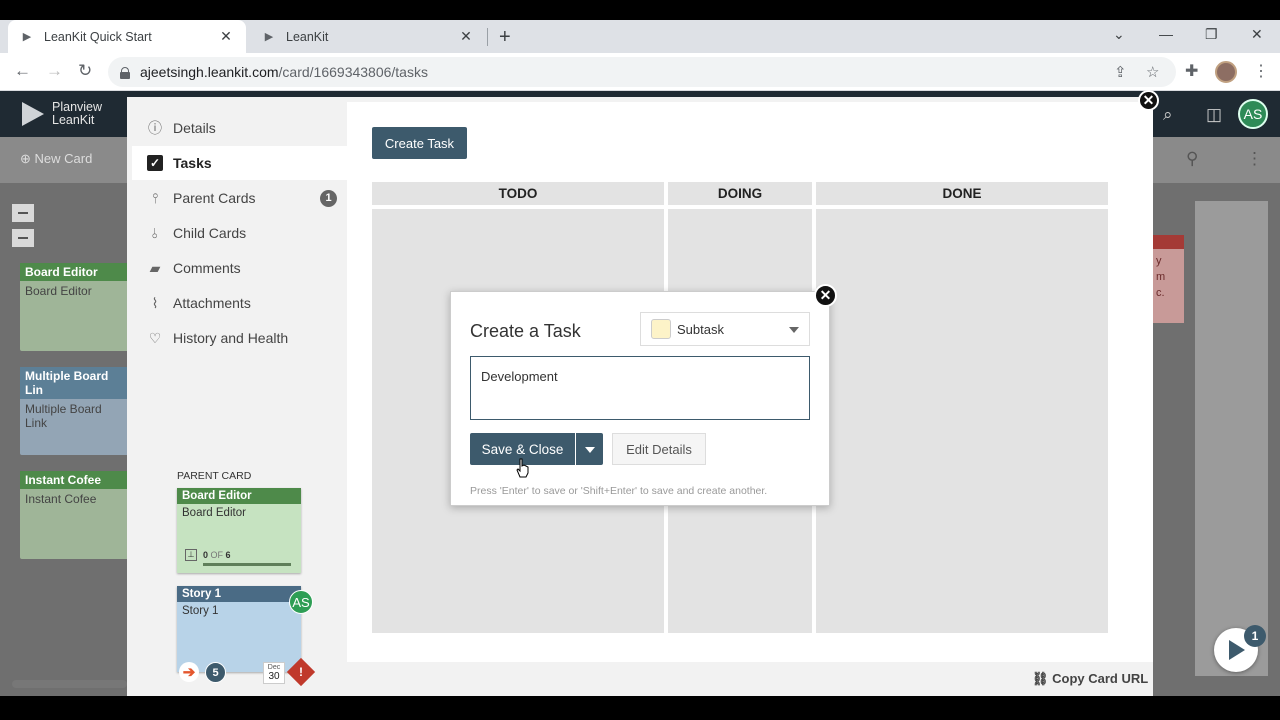 This screenshot has width=1280, height=720. What do you see at coordinates (725, 329) in the screenshot?
I see `task-type-select: Subtask` at bounding box center [725, 329].